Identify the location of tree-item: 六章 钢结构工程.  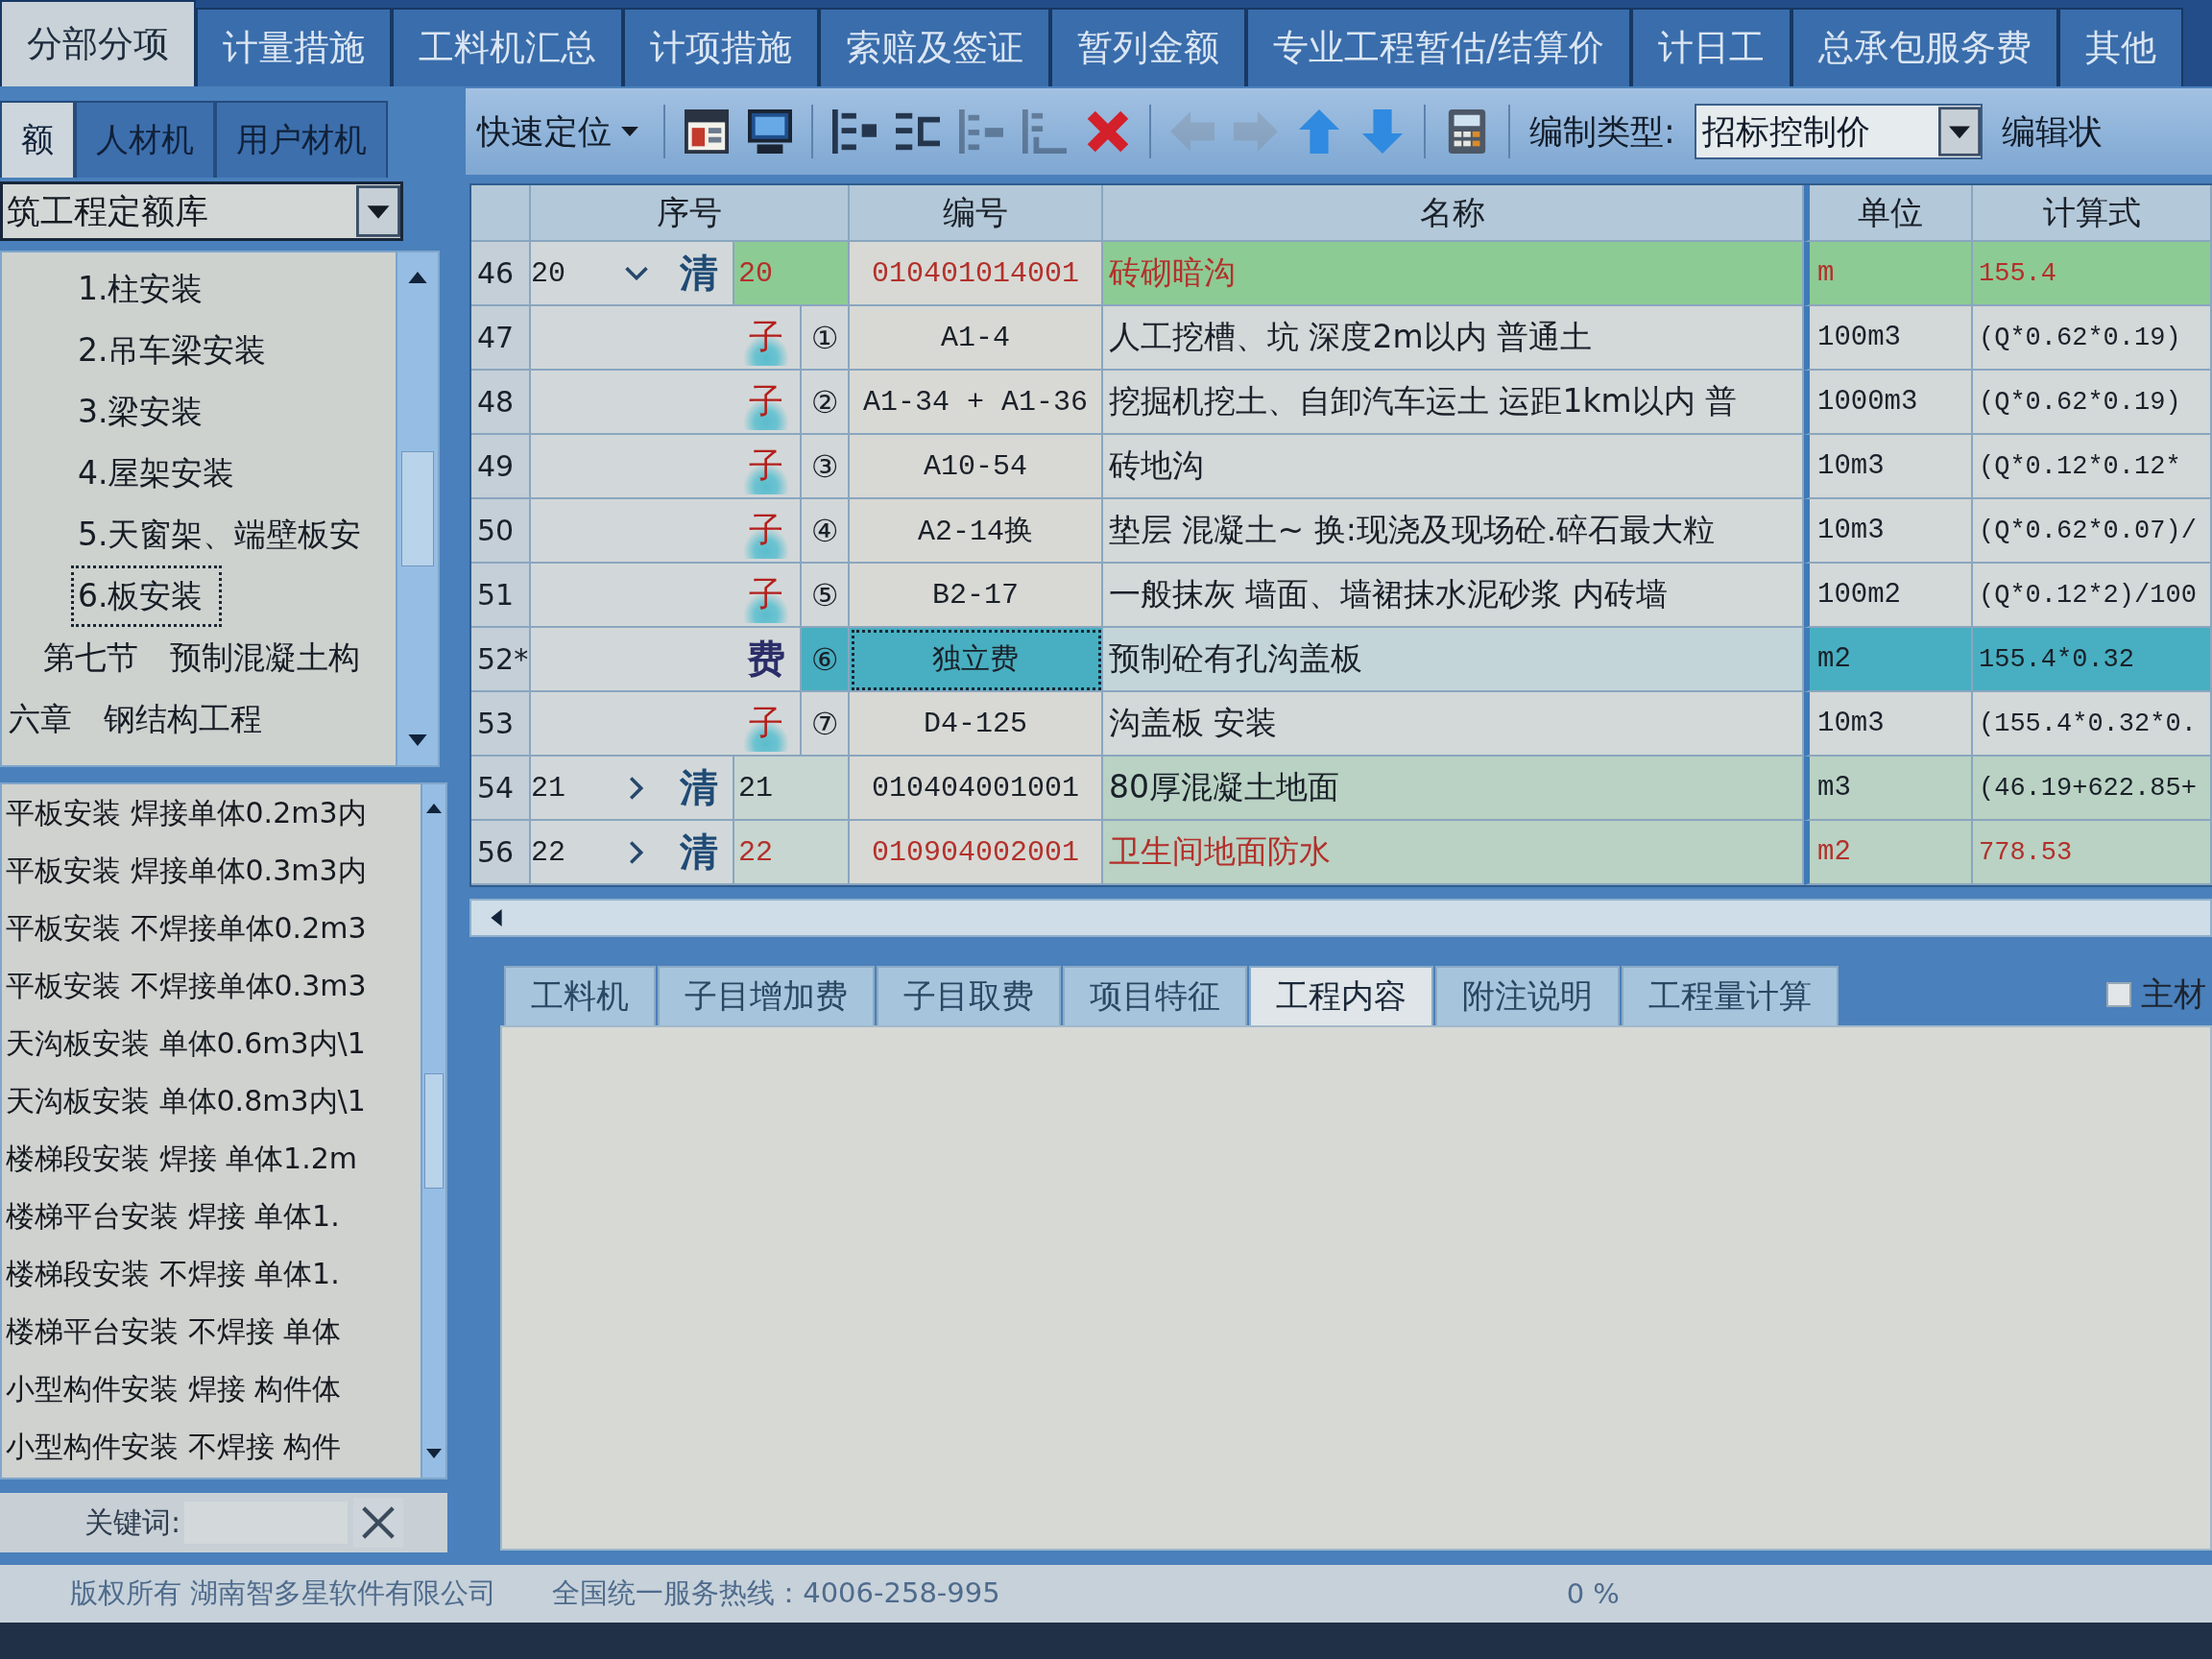
(141, 719).